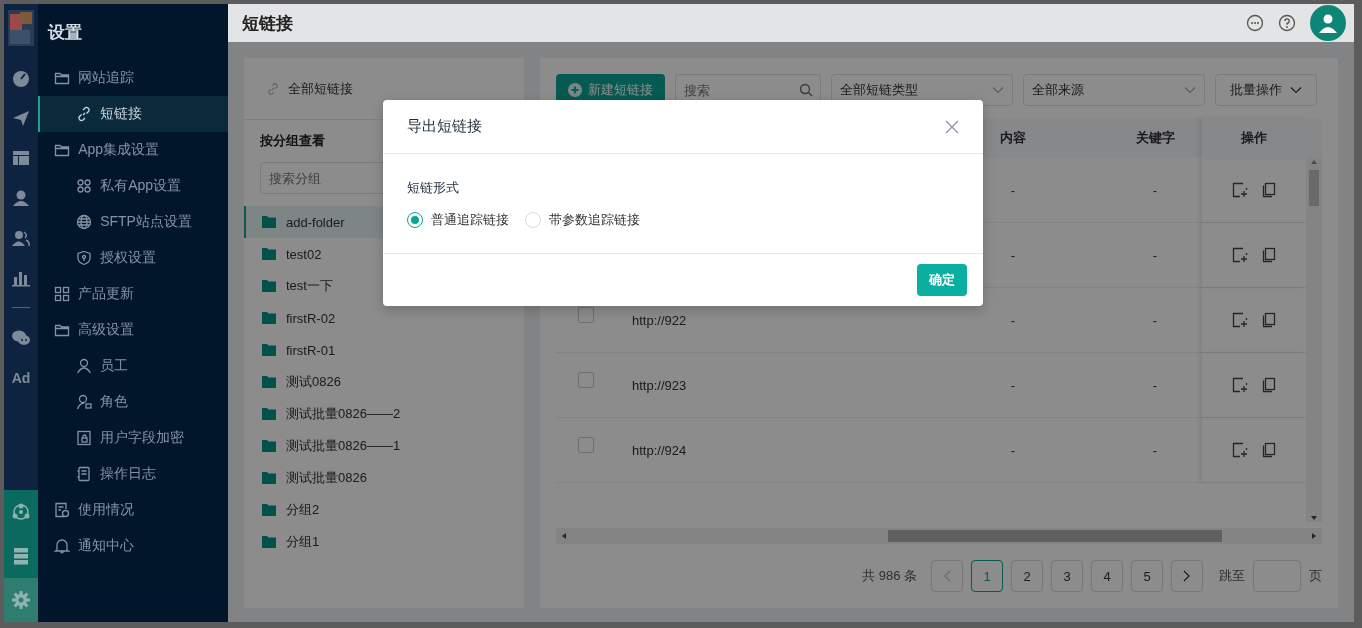 The height and width of the screenshot is (628, 1362). I want to click on dialog-title: 导出短链接, so click(444, 126).